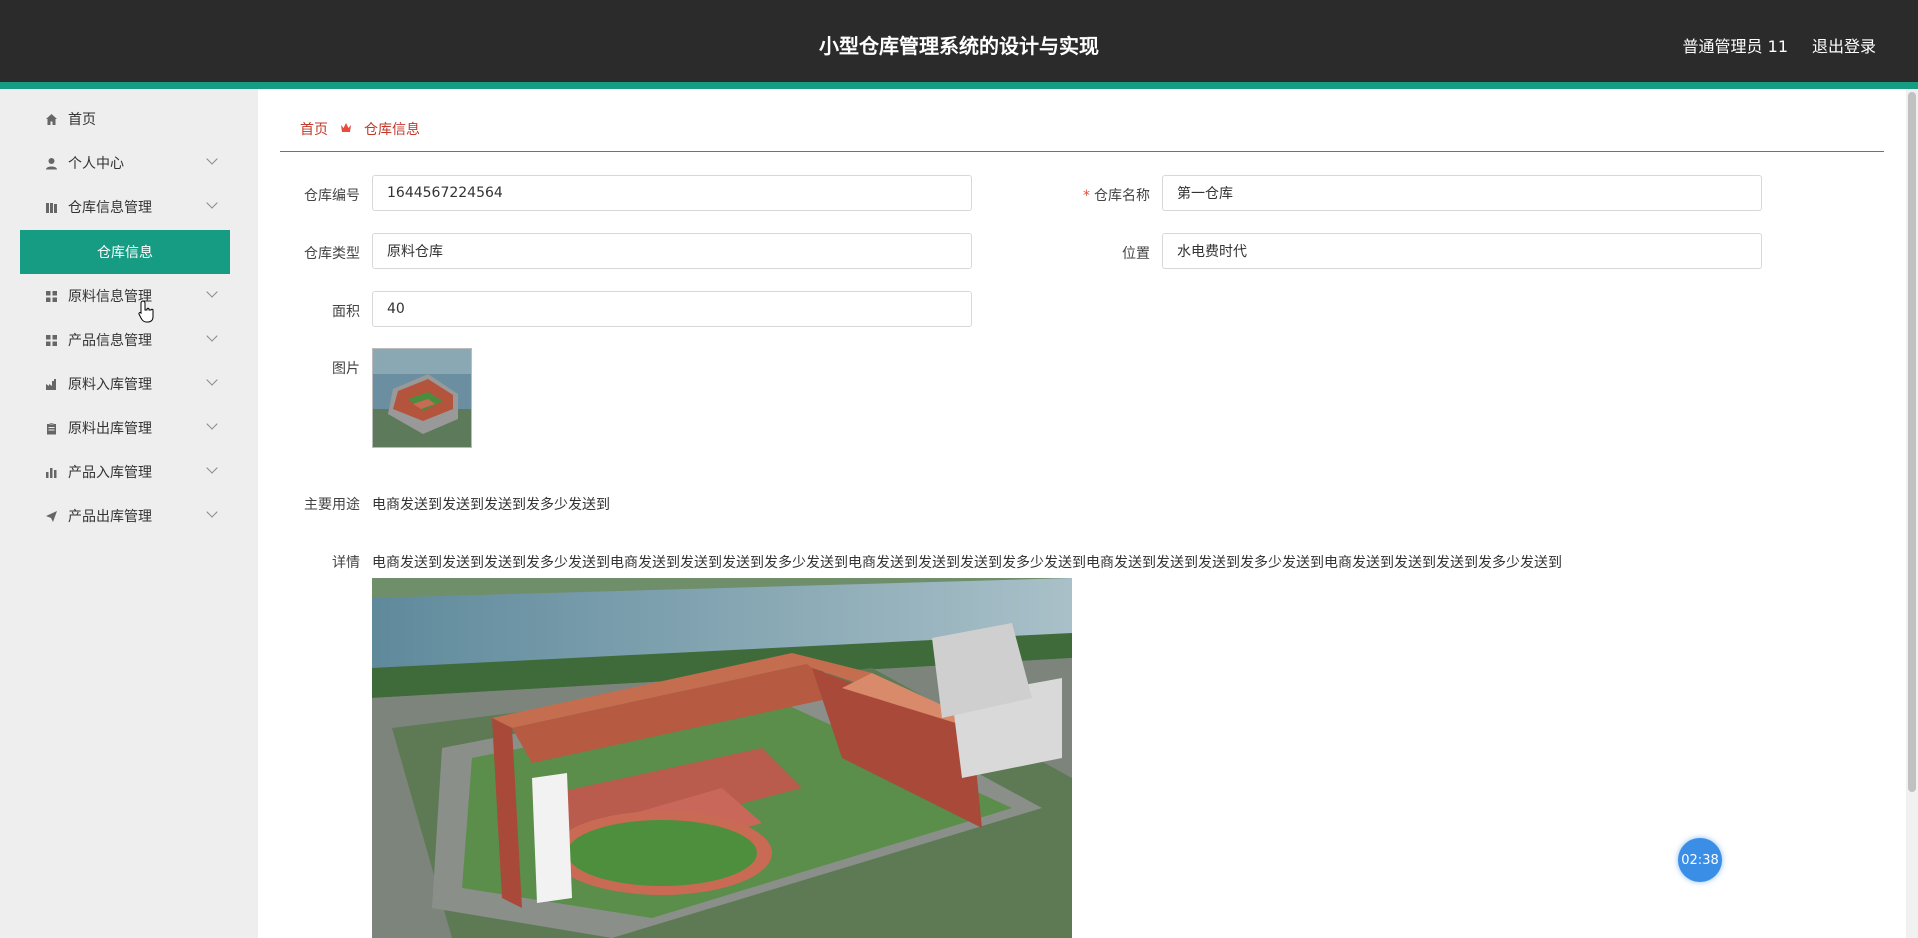 This screenshot has height=938, width=1918. Describe the element at coordinates (722, 758) in the screenshot. I see `detail-campus-image` at that location.